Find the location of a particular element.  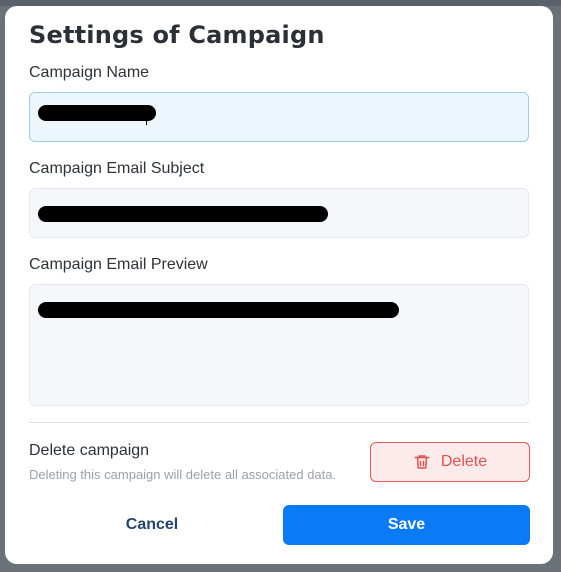

delete-button: Delete is located at coordinates (450, 462).